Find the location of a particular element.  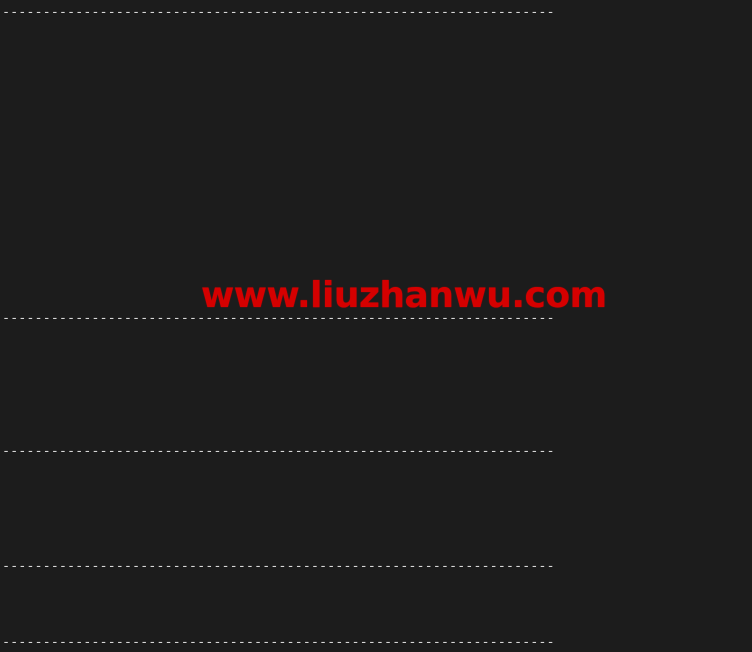

row-netflix: Netflix:Originals Only is located at coordinates (376, 356).